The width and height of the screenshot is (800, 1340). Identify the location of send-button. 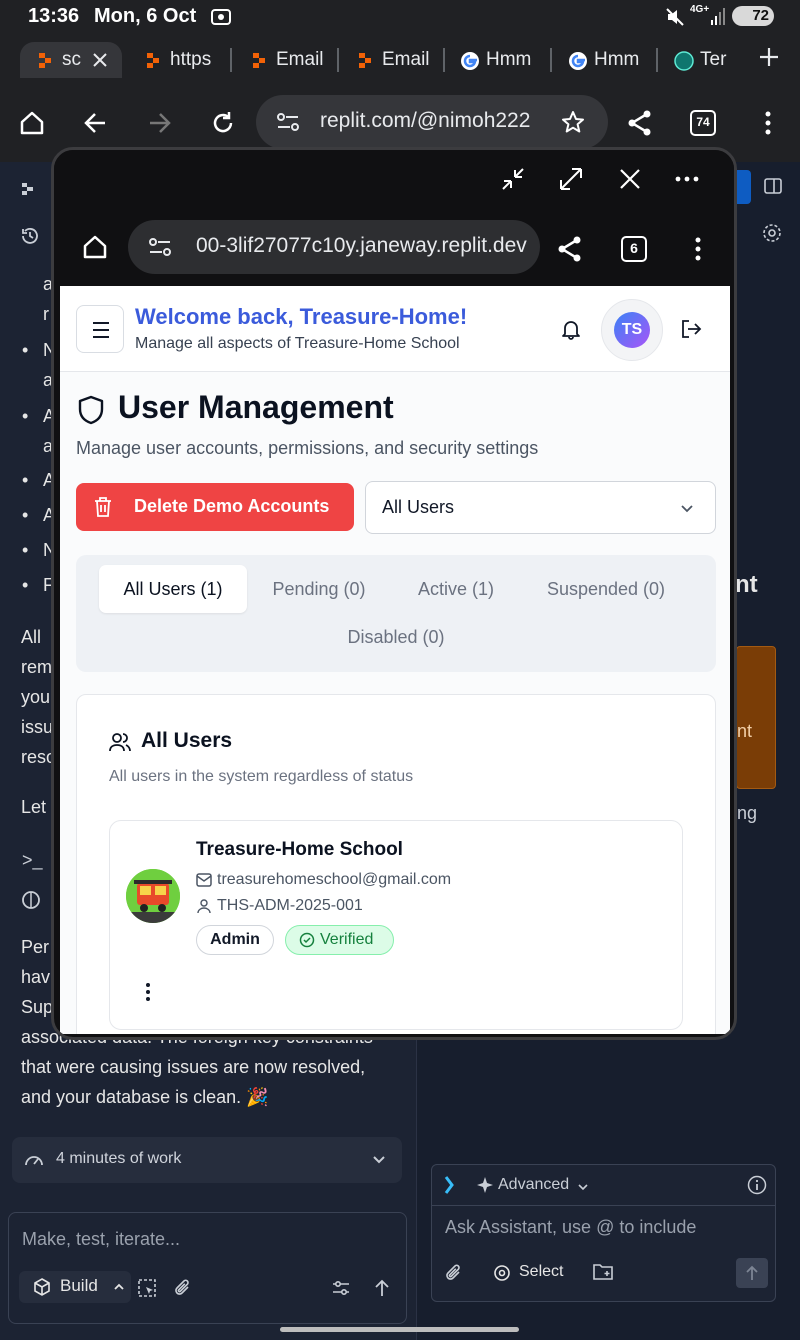
(752, 1273).